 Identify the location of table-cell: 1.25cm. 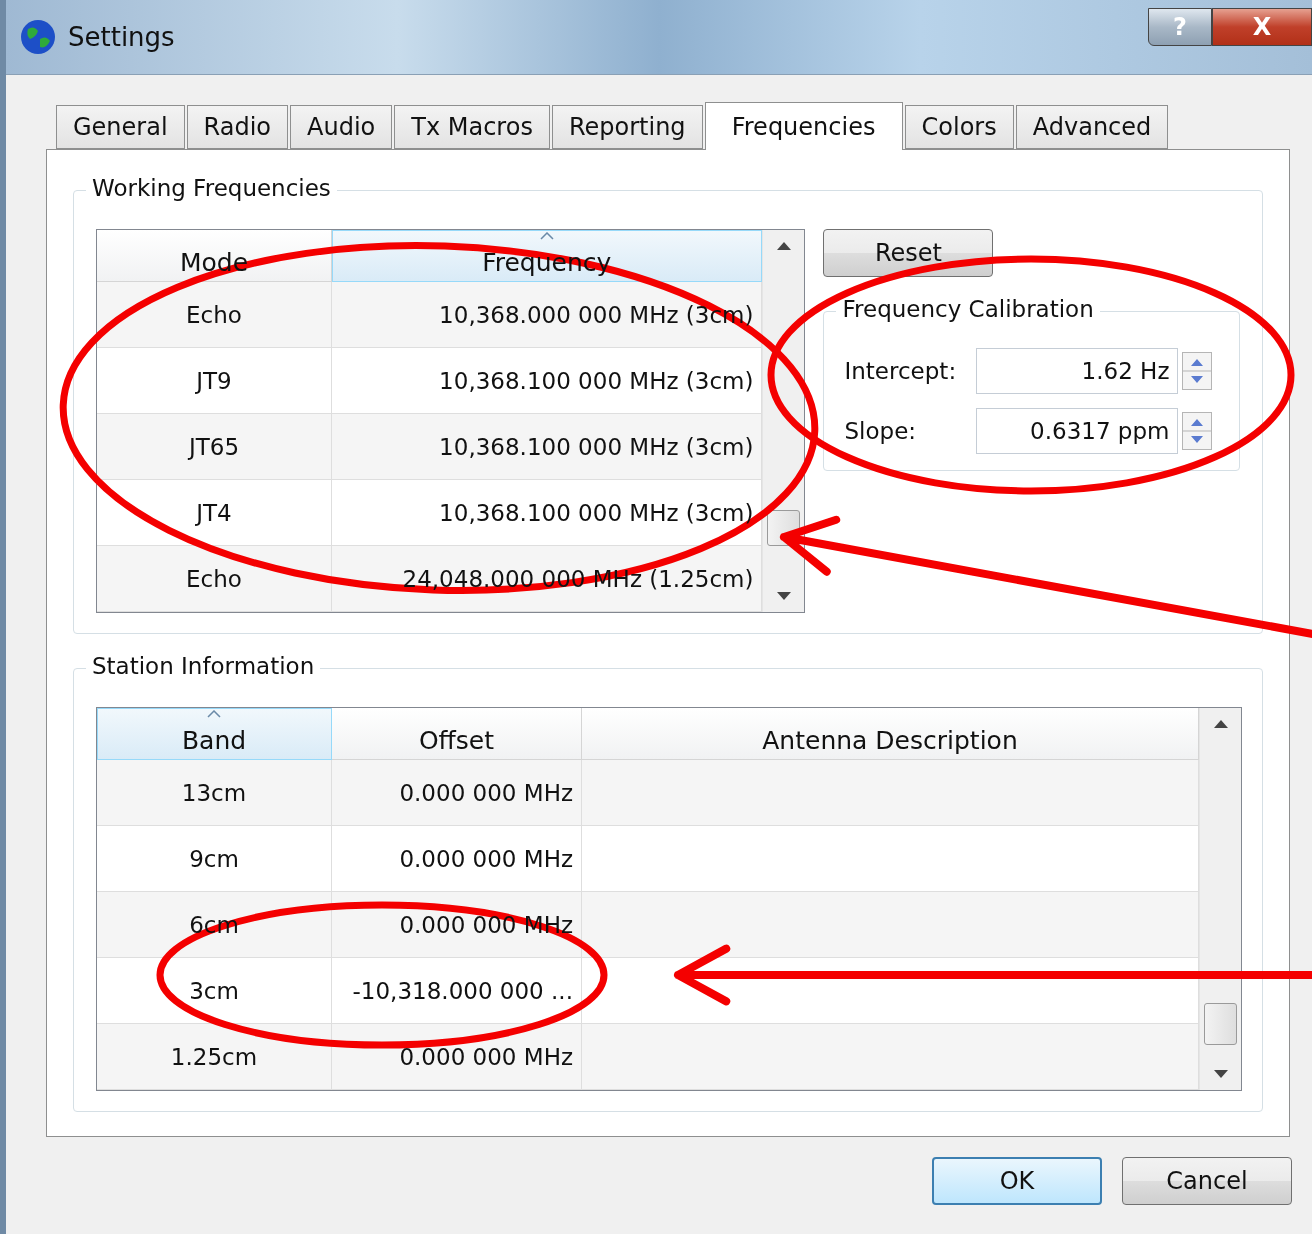
(214, 1056).